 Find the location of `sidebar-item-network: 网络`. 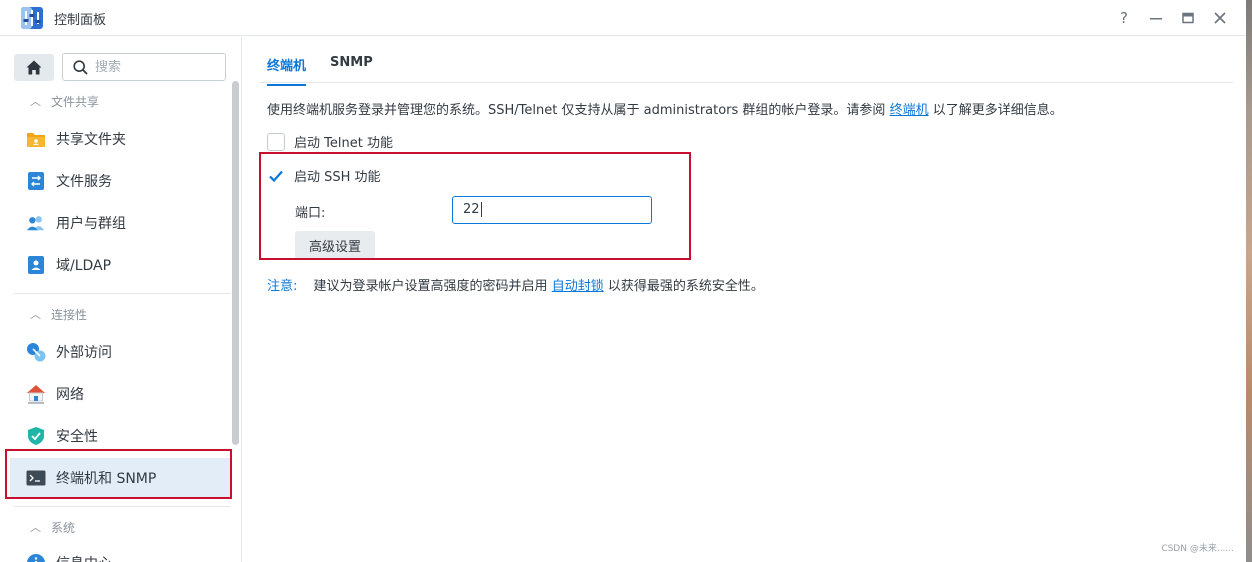

sidebar-item-network: 网络 is located at coordinates (120, 394).